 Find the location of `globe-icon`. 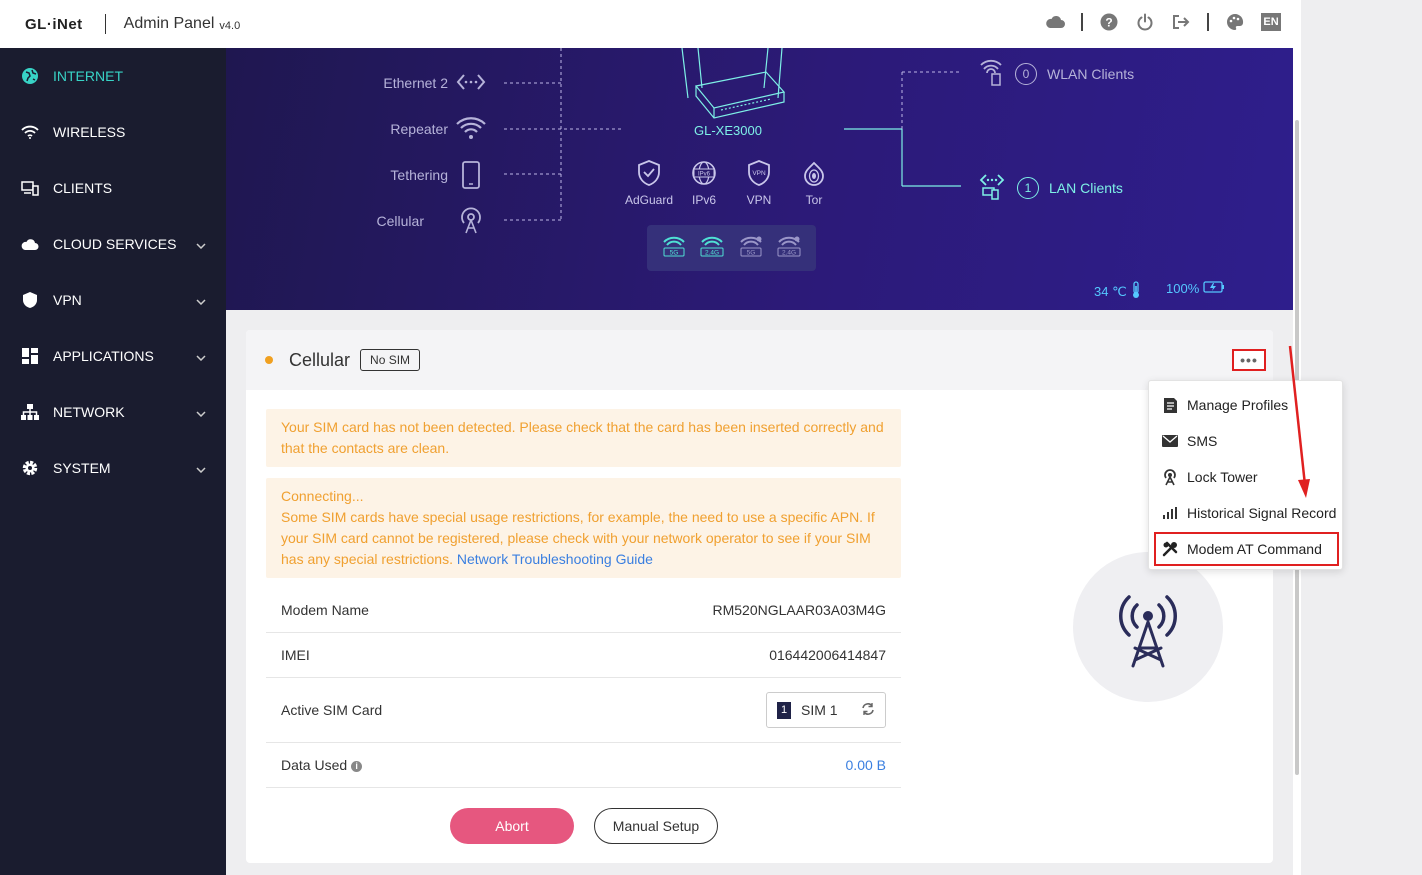

globe-icon is located at coordinates (30, 76).